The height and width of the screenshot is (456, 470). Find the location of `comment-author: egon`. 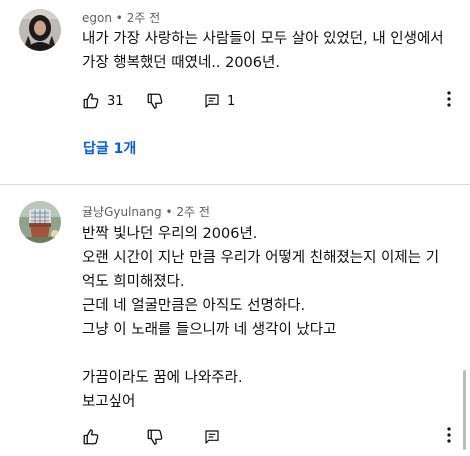

comment-author: egon is located at coordinates (97, 18).